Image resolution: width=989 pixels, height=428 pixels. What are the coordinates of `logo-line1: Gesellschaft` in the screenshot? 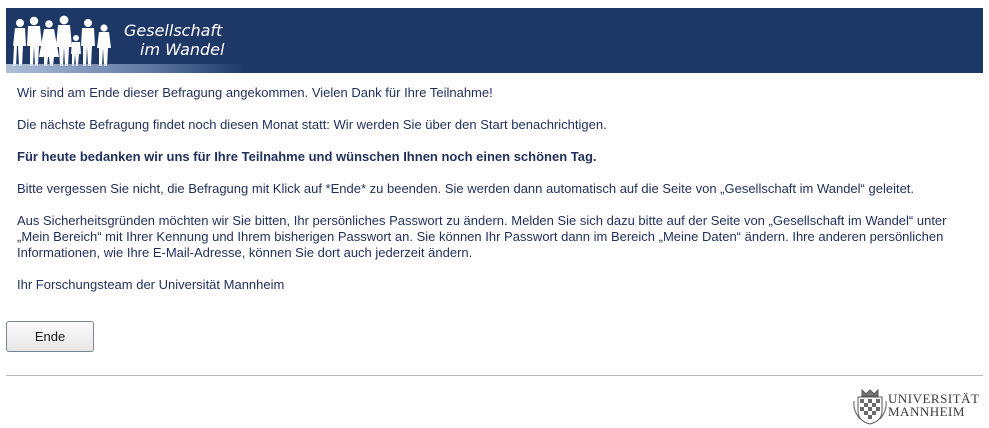 It's located at (173, 30).